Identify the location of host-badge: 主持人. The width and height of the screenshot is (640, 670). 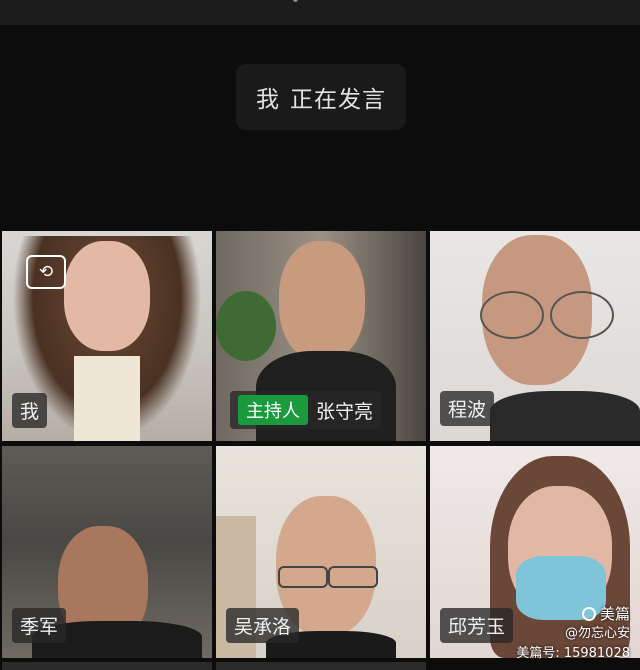
(273, 410).